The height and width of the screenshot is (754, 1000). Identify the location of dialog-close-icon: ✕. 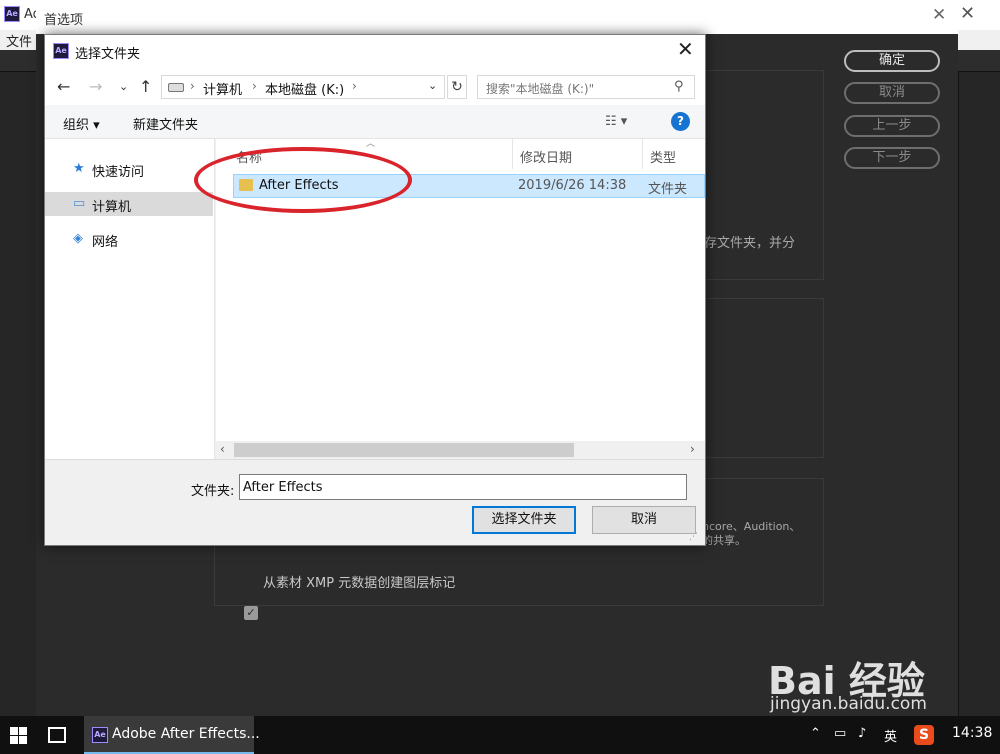
(685, 49).